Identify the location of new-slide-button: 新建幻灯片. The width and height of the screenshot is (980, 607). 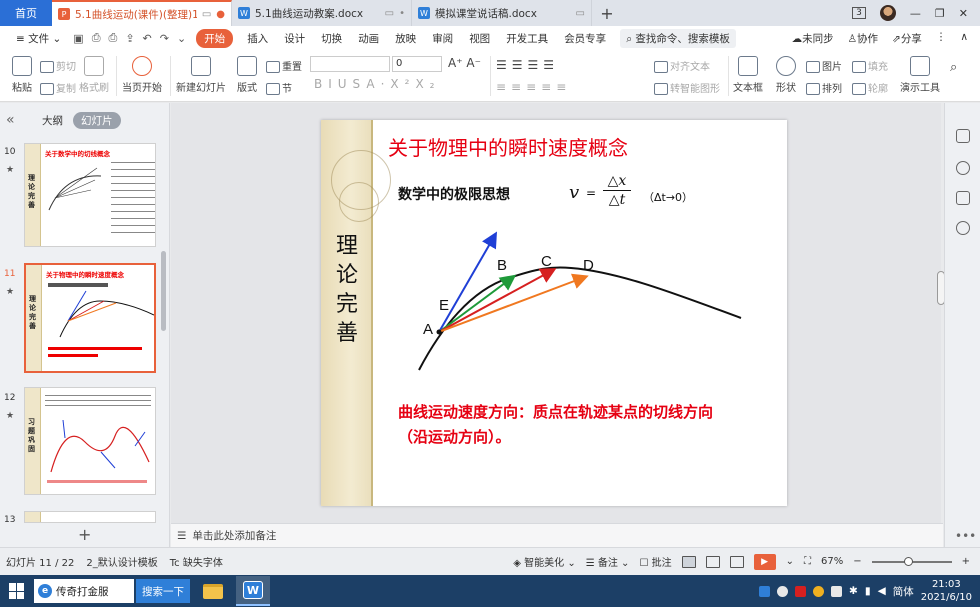
(201, 75).